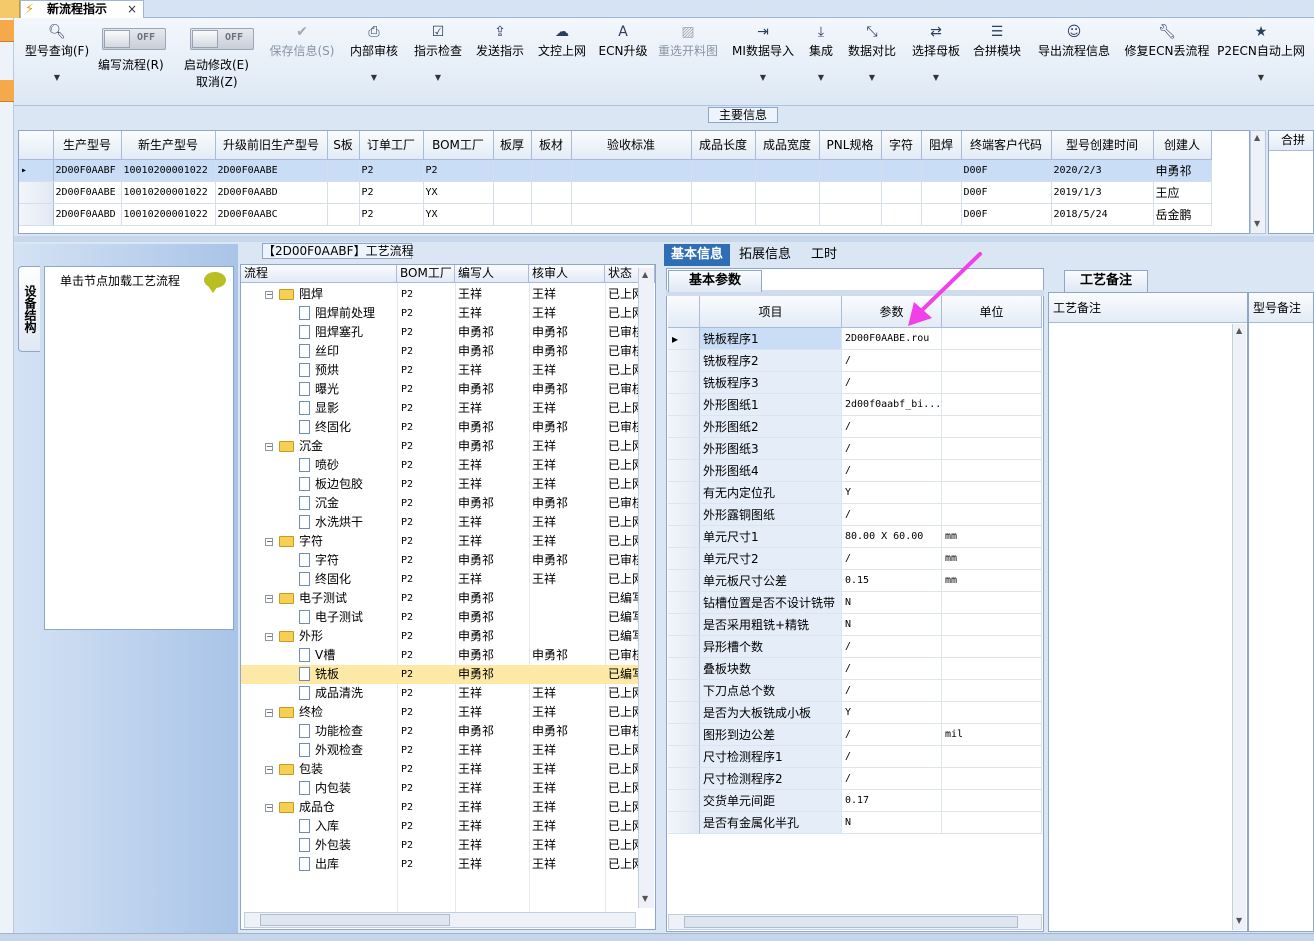 This screenshot has width=1314, height=941. What do you see at coordinates (87, 170) in the screenshot?
I see `table-cell: 2D00F0AABF` at bounding box center [87, 170].